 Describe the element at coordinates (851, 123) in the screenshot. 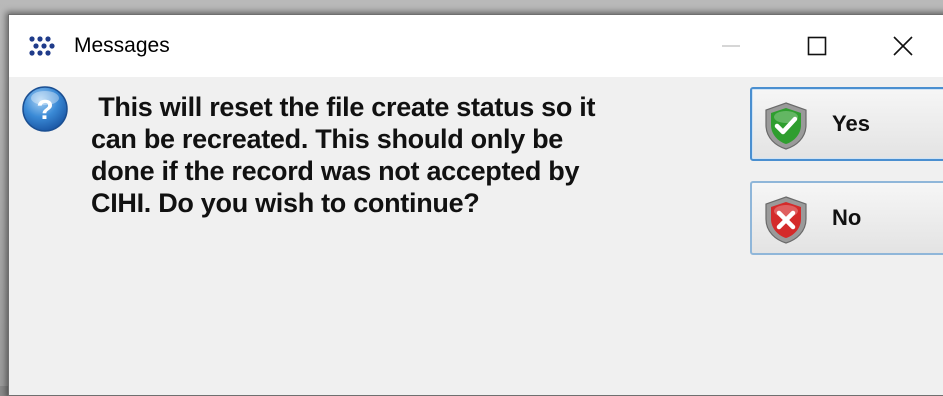

I see `yes-label: Yes` at that location.